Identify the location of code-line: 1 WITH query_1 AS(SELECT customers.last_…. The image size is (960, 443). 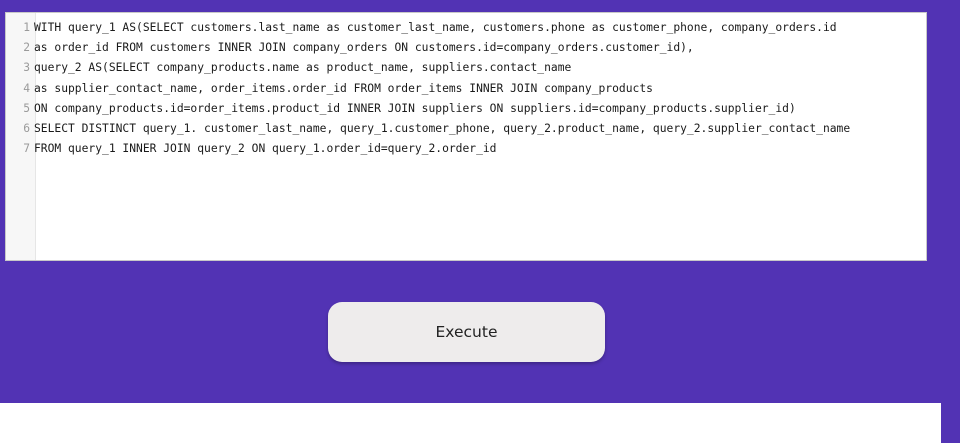
(466, 28).